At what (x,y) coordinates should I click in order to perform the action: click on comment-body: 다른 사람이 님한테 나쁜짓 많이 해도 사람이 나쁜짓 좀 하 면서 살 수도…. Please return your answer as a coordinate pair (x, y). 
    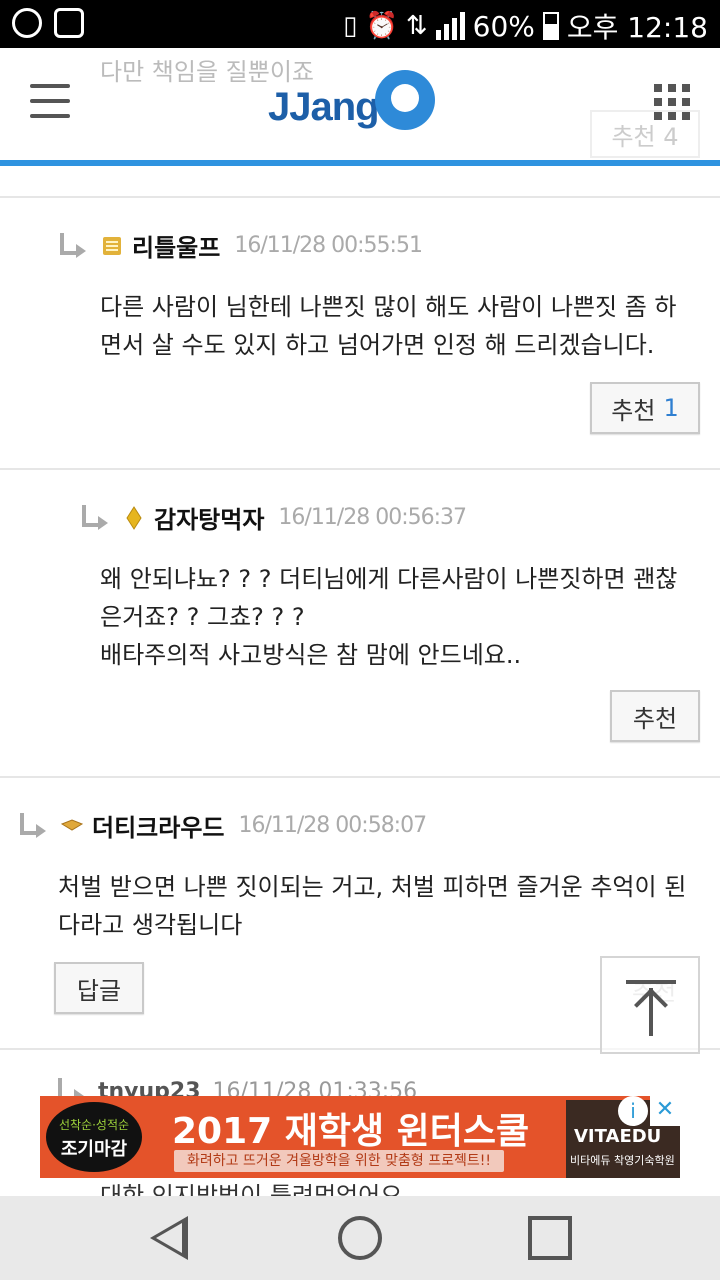
    Looking at the image, I should click on (388, 326).